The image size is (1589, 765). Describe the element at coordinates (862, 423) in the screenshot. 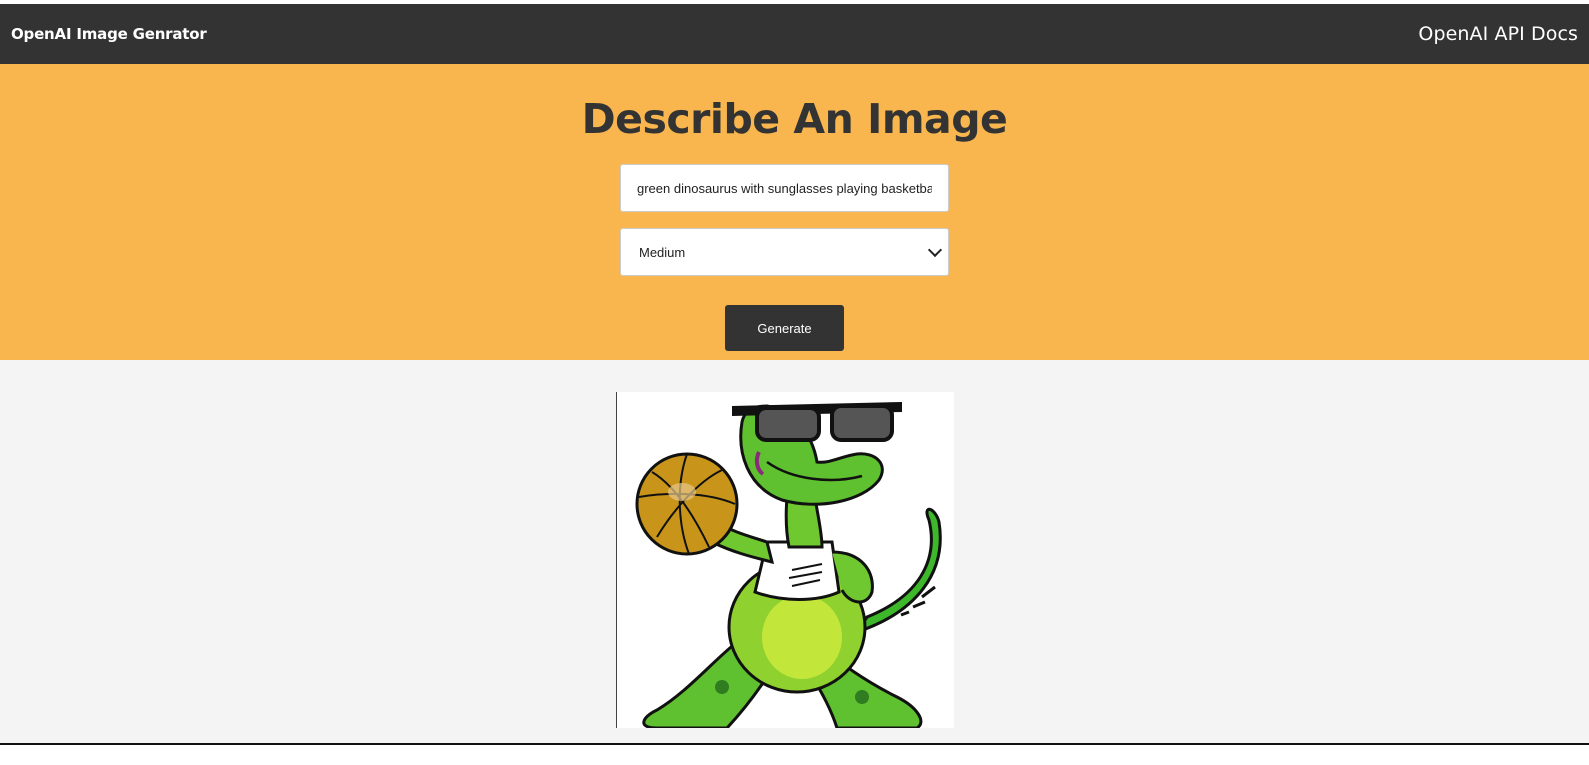

I see `sunglasses-right-lens` at that location.